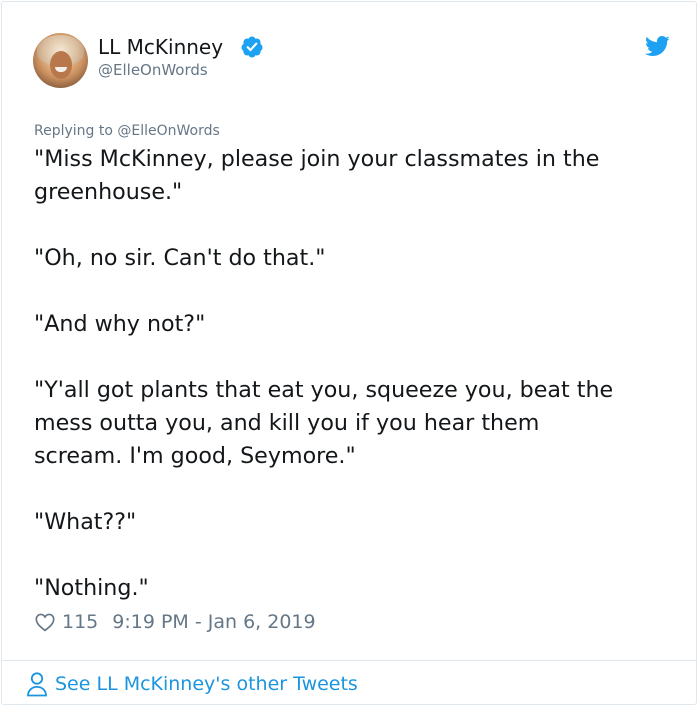  What do you see at coordinates (252, 47) in the screenshot?
I see `verified-badge-icon` at bounding box center [252, 47].